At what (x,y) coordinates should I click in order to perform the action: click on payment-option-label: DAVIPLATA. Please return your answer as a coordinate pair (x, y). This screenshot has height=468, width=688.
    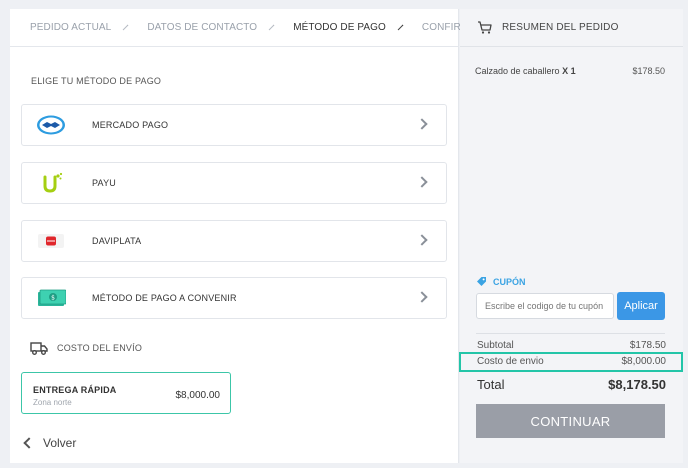
    Looking at the image, I should click on (117, 241).